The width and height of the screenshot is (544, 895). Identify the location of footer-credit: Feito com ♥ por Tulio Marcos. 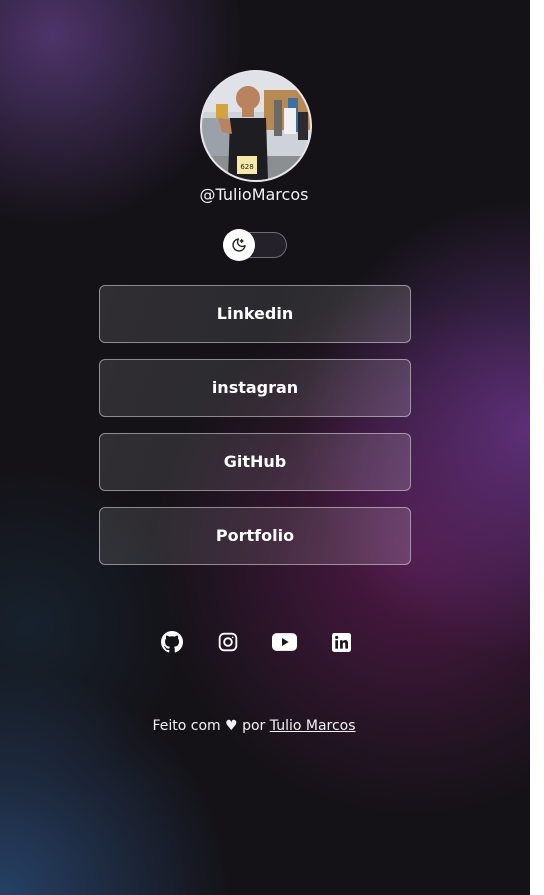
(254, 726).